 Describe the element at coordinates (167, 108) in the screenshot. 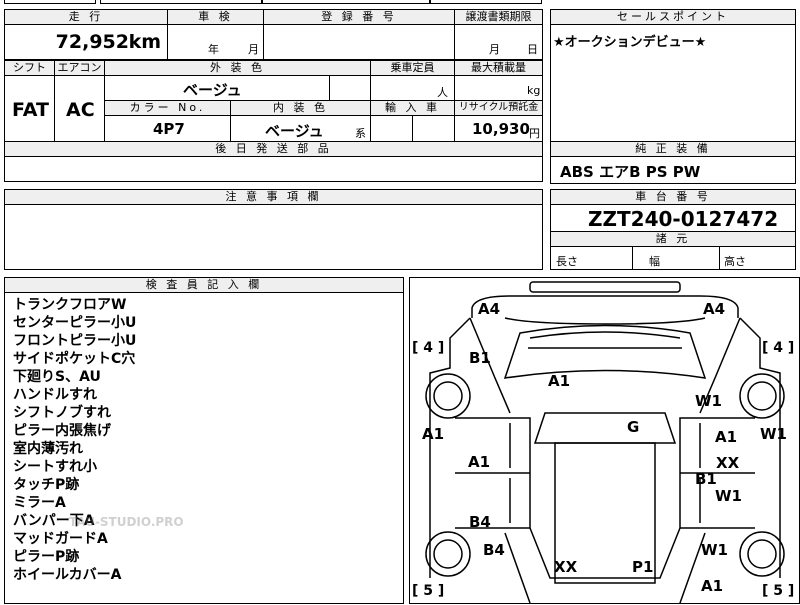

I see `color-no-header: カラー No.` at that location.